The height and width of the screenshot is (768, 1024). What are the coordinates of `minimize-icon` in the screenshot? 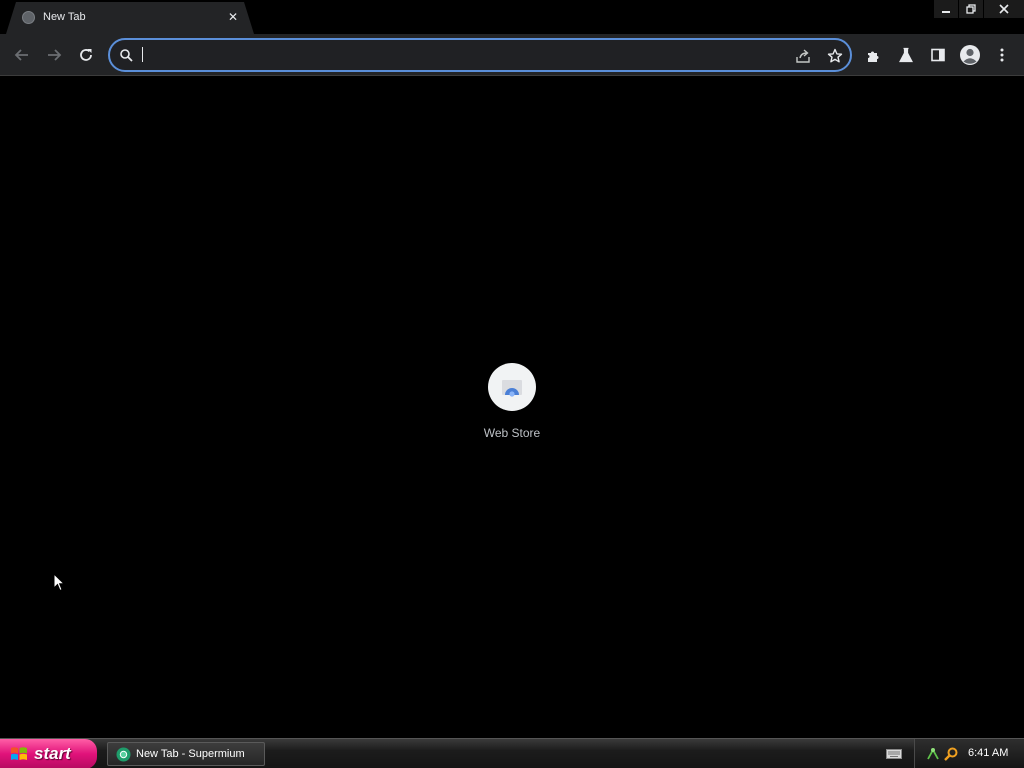 It's located at (946, 12).